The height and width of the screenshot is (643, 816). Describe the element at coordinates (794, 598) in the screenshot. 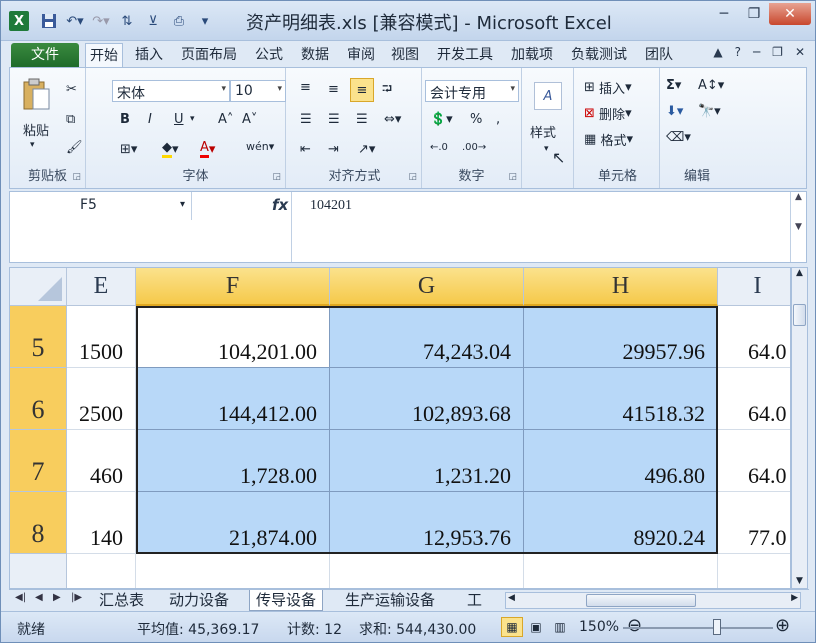

I see `scroll-right-icon: ▶` at that location.